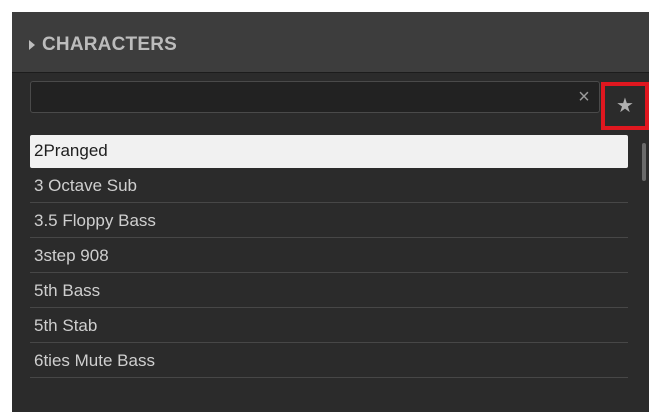 The image size is (649, 412). What do you see at coordinates (329, 186) in the screenshot?
I see `list-item: 3 Octave Sub` at bounding box center [329, 186].